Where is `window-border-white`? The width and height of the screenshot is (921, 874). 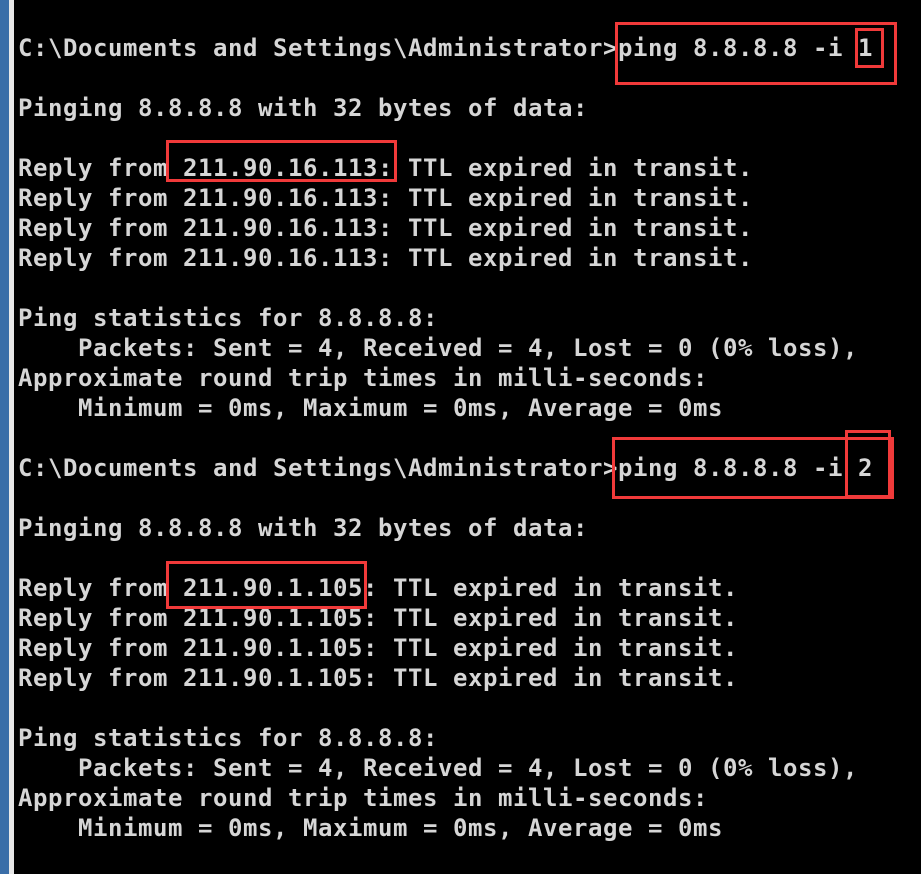
window-border-white is located at coordinates (11, 437).